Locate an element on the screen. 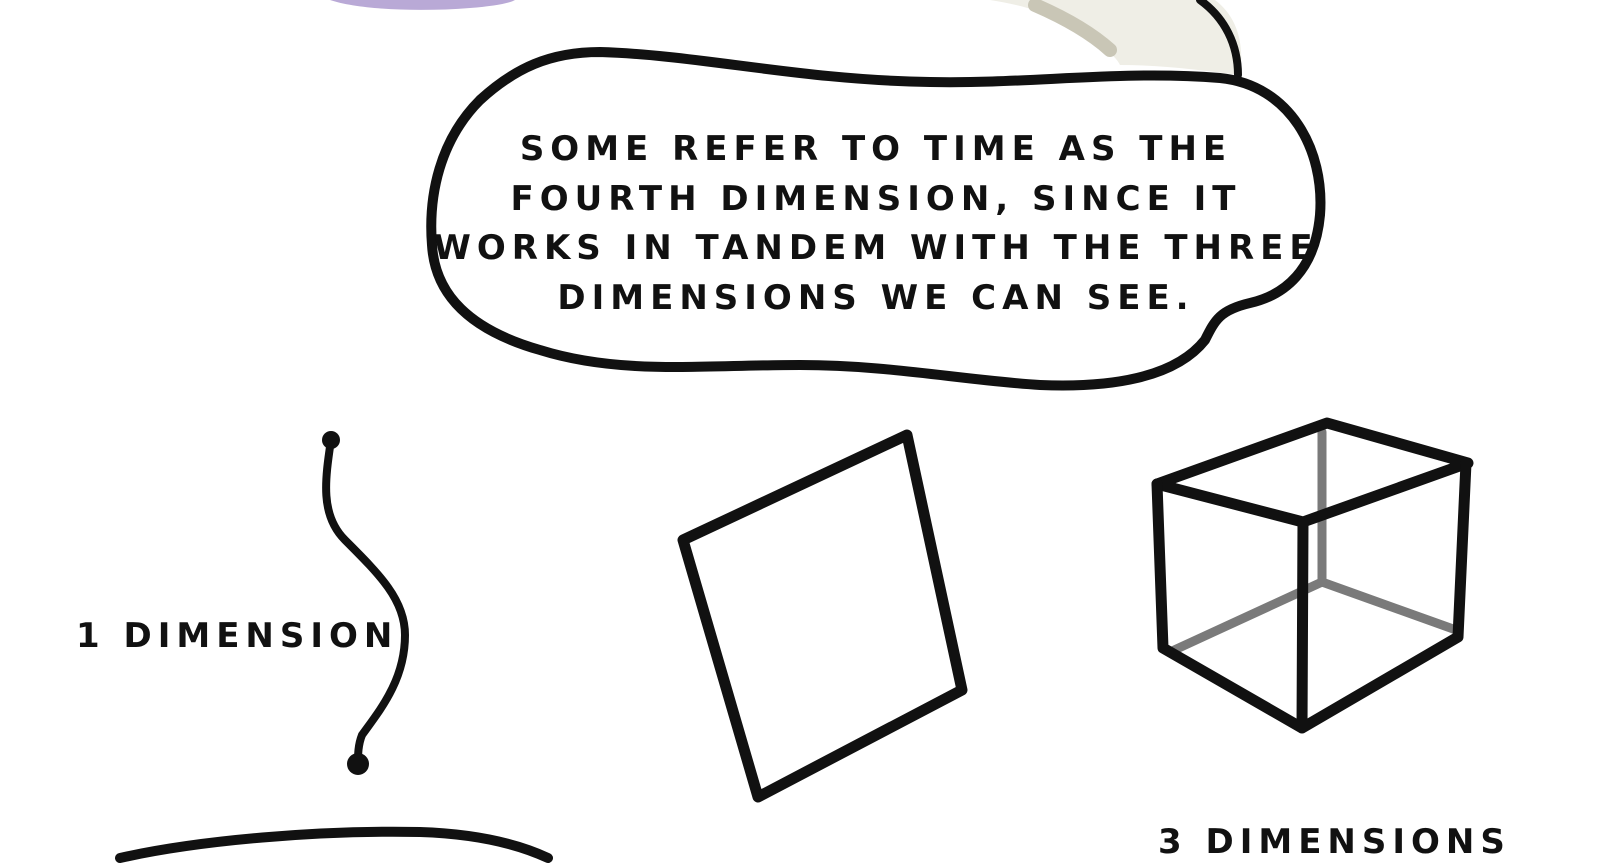 The image size is (1600, 867). lower-bubble-edge is located at coordinates (334, 844).